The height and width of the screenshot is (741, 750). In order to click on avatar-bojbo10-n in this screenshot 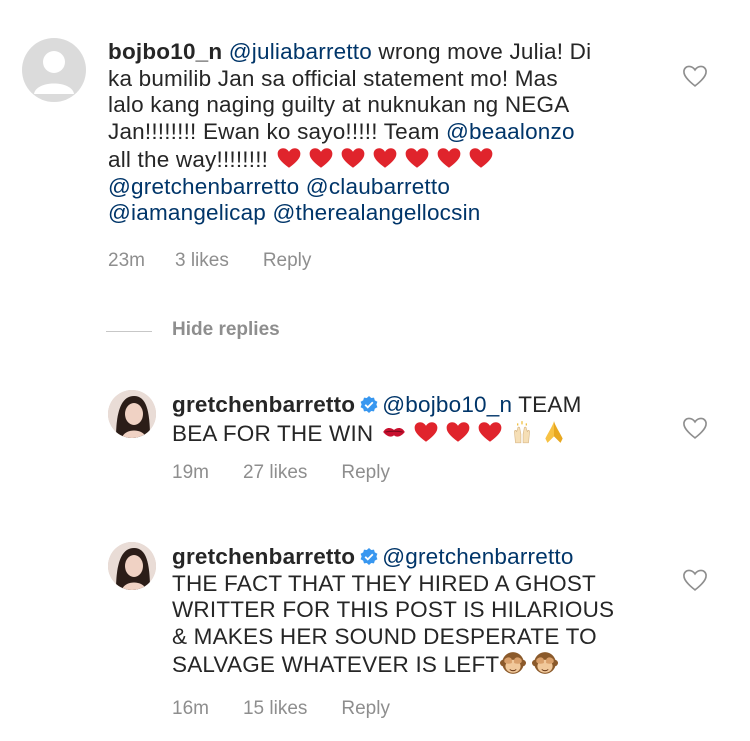, I will do `click(54, 70)`.